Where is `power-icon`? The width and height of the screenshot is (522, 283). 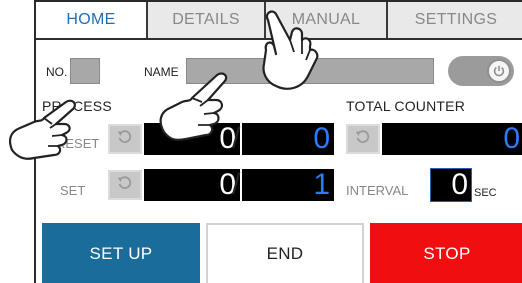
power-icon is located at coordinates (499, 71).